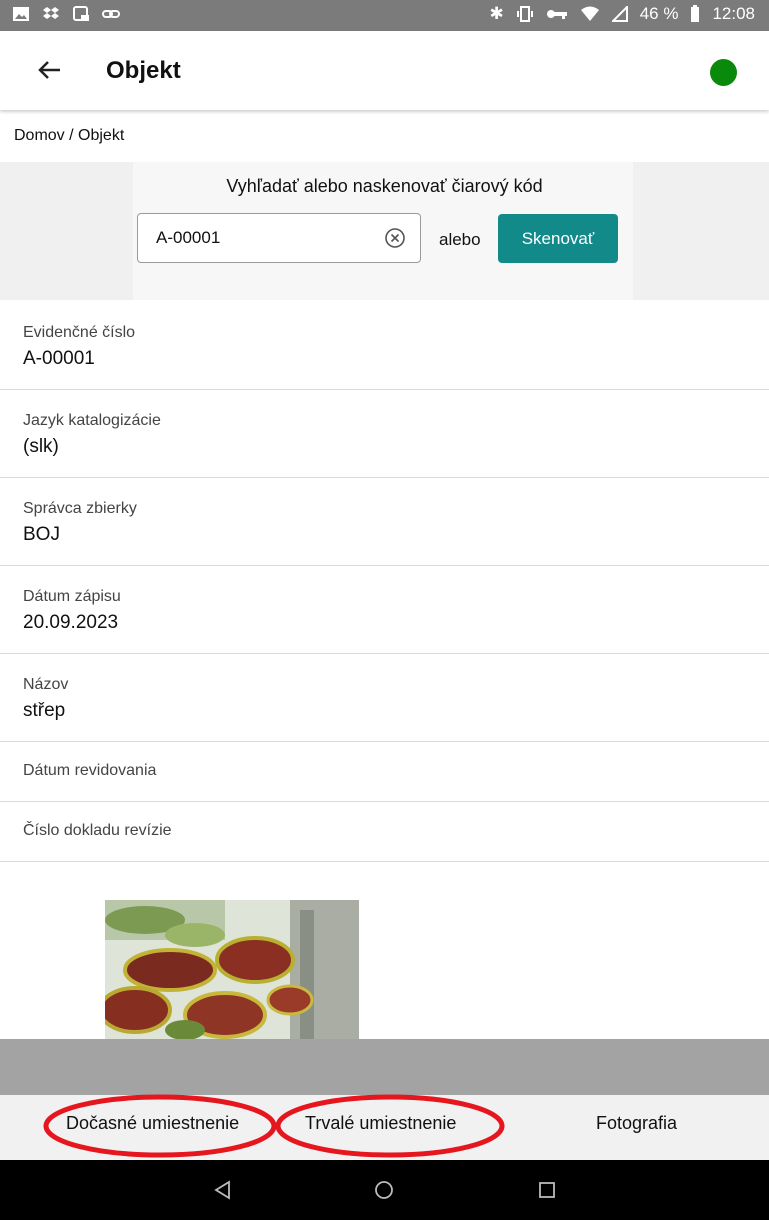 The height and width of the screenshot is (1220, 769). What do you see at coordinates (723, 72) in the screenshot?
I see `connection-status-dot` at bounding box center [723, 72].